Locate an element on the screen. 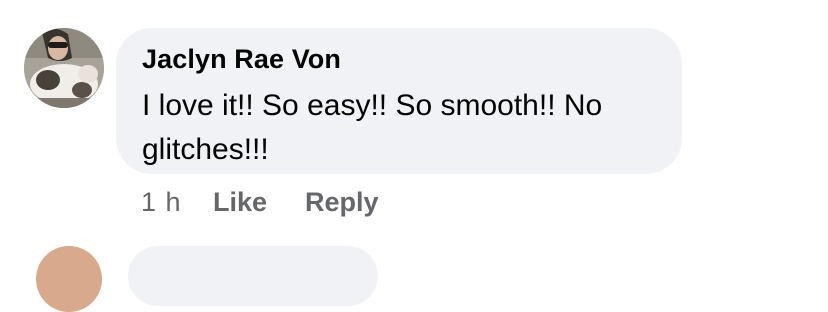 This screenshot has width=828, height=312. next-comment-avatar is located at coordinates (69, 279).